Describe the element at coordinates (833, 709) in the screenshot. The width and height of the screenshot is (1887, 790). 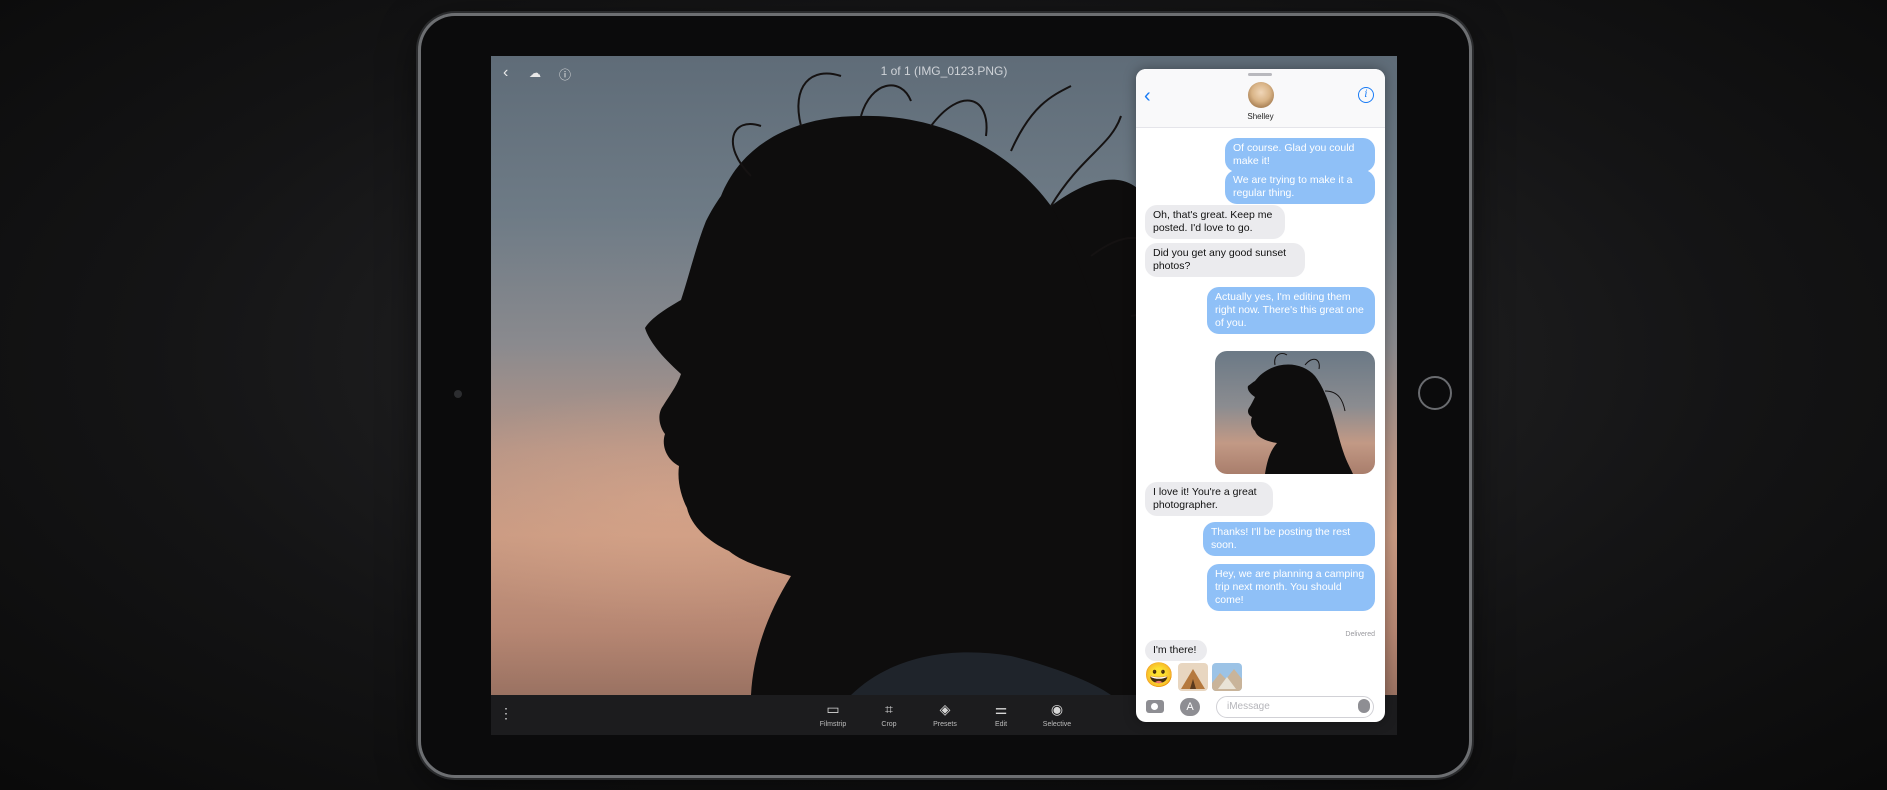
I see `filmstrip-icon: ▭` at that location.